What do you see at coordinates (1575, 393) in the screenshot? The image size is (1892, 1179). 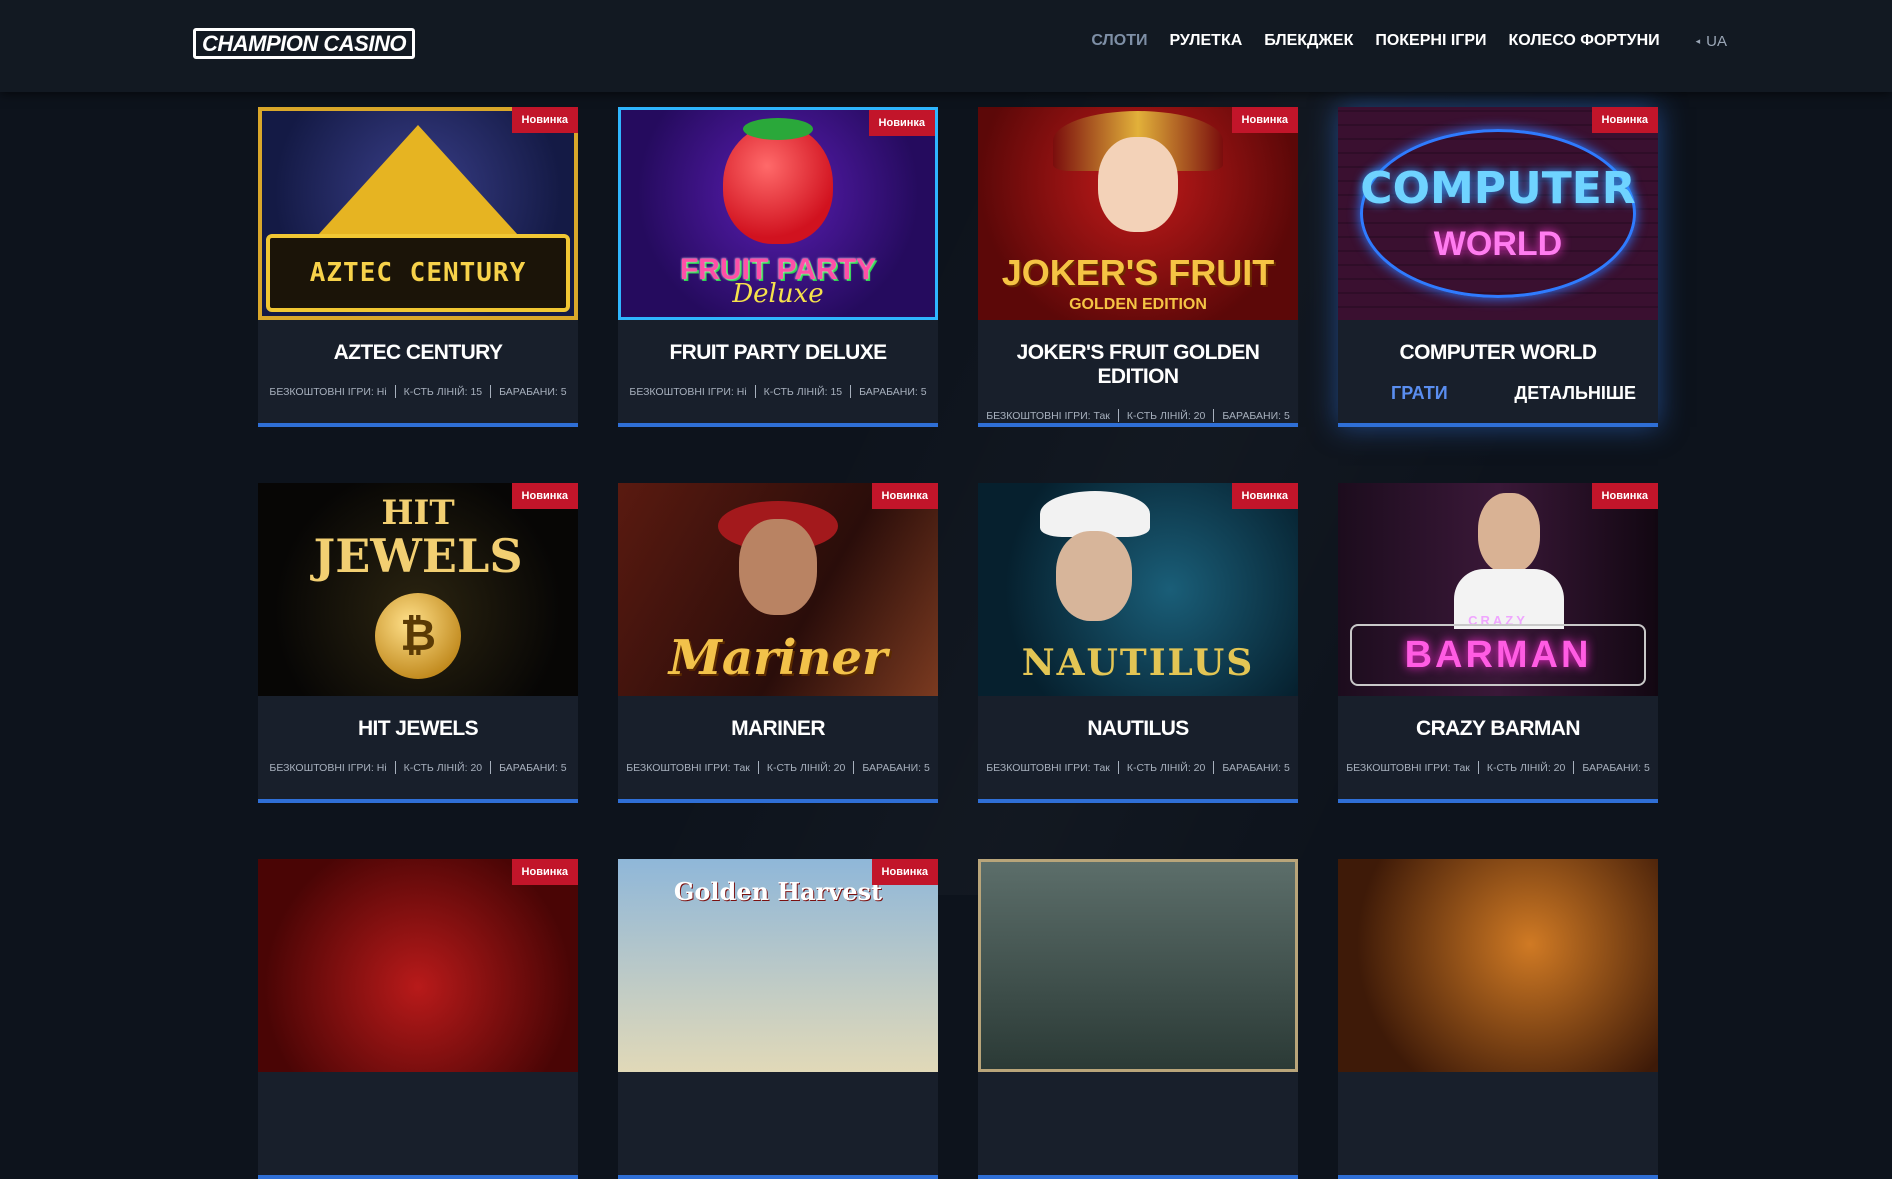 I see `details-button: ДЕТАЛЬНІШЕ` at bounding box center [1575, 393].